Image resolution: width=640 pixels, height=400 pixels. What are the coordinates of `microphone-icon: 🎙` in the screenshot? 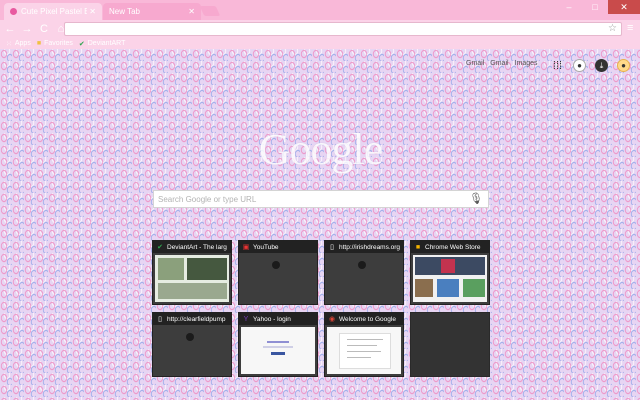 It's located at (476, 198).